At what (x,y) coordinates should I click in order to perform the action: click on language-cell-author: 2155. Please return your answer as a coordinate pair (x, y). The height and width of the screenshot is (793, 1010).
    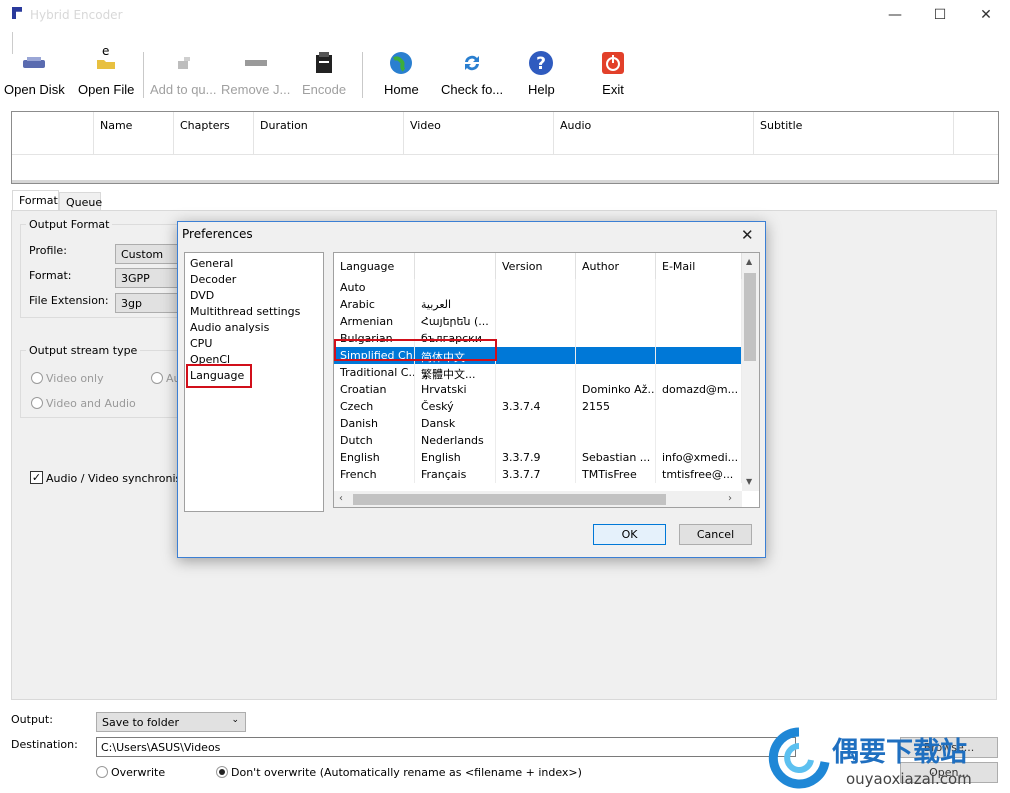
    Looking at the image, I should click on (616, 406).